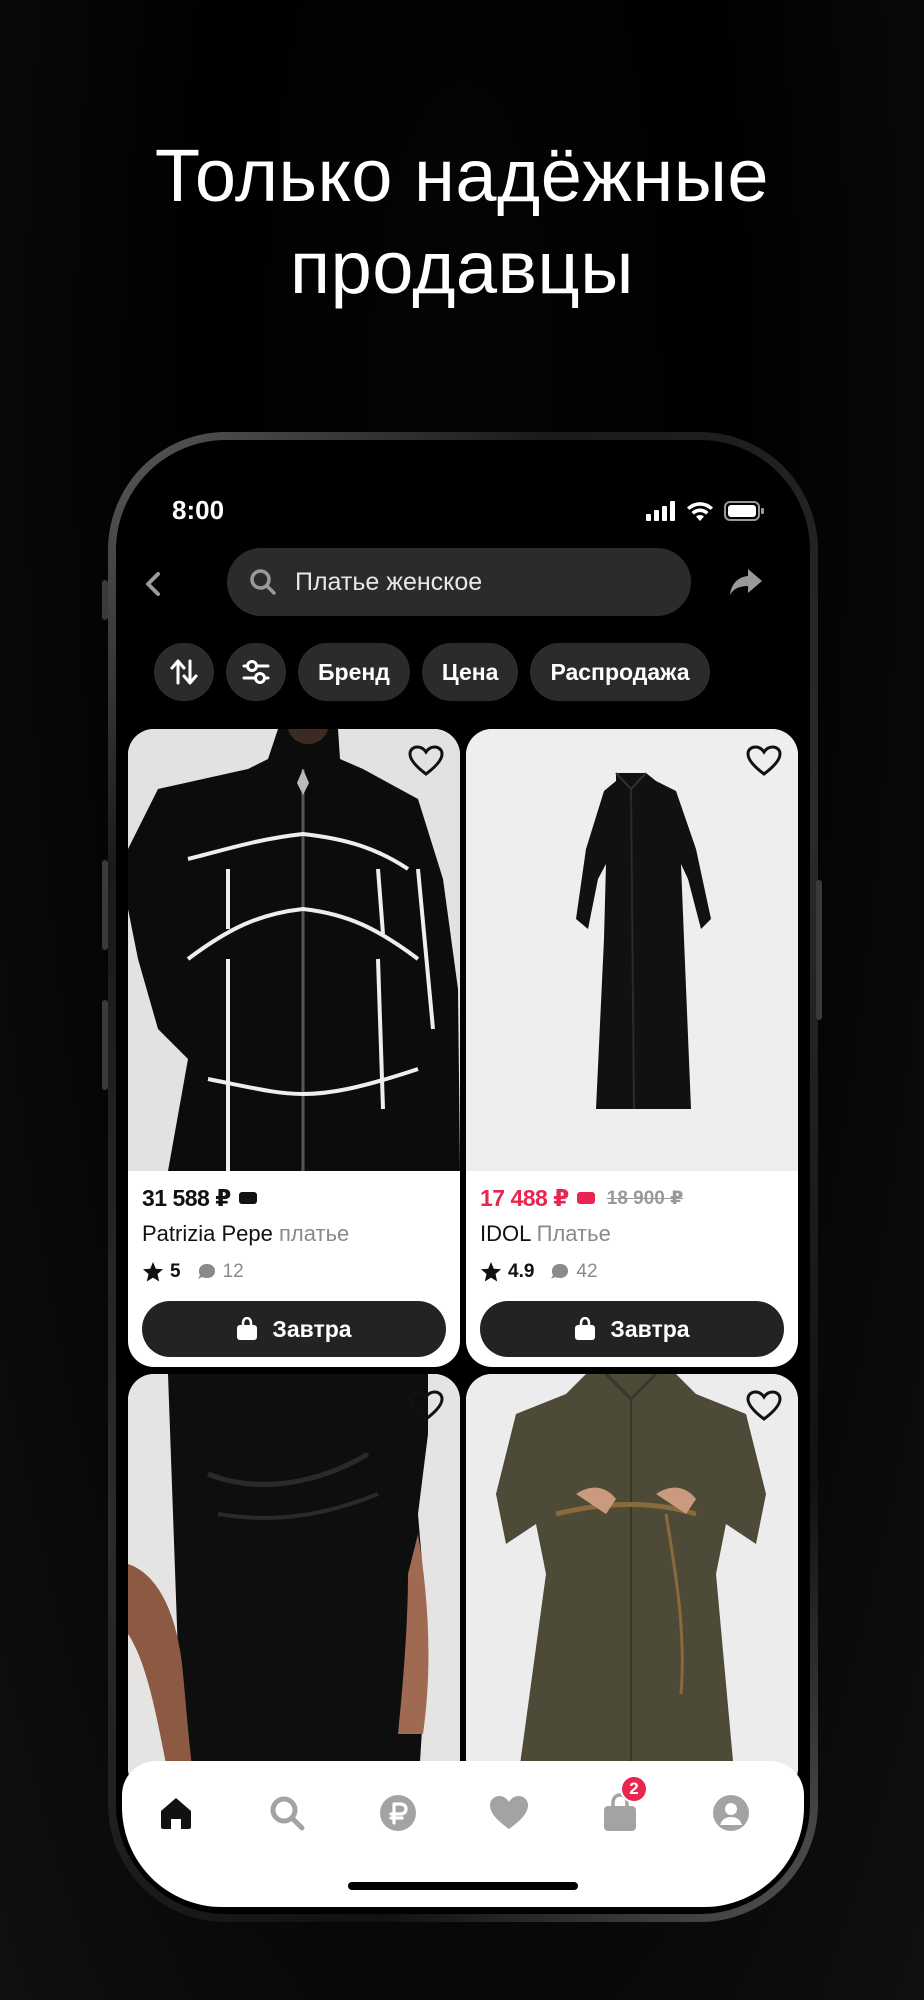  Describe the element at coordinates (505, 1233) in the screenshot. I see `product-brand: IDOL` at that location.